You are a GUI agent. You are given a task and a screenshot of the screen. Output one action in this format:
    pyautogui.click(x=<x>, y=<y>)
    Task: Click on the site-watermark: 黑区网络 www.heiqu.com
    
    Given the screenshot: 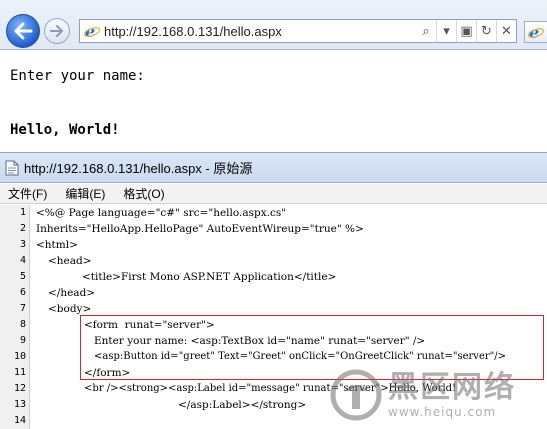 What is the action you would take?
    pyautogui.click(x=434, y=394)
    